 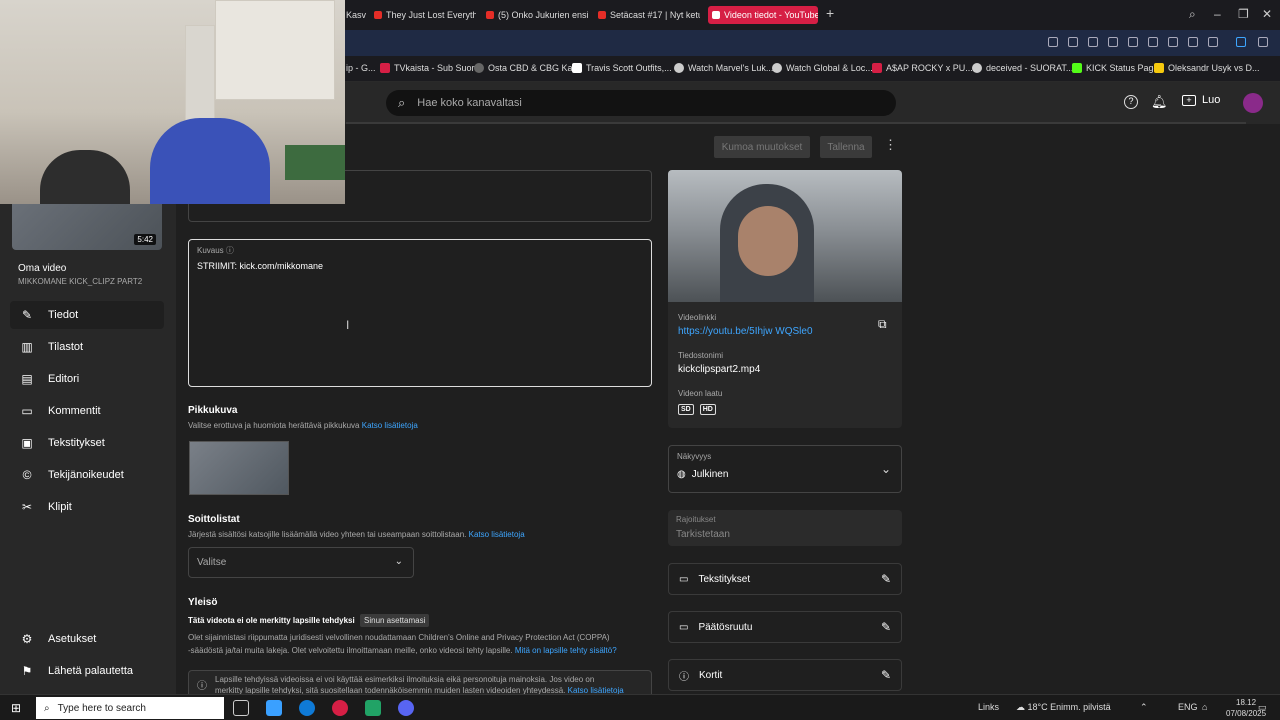 I want to click on tray-expand-icon: ⌃, so click(x=1144, y=707).